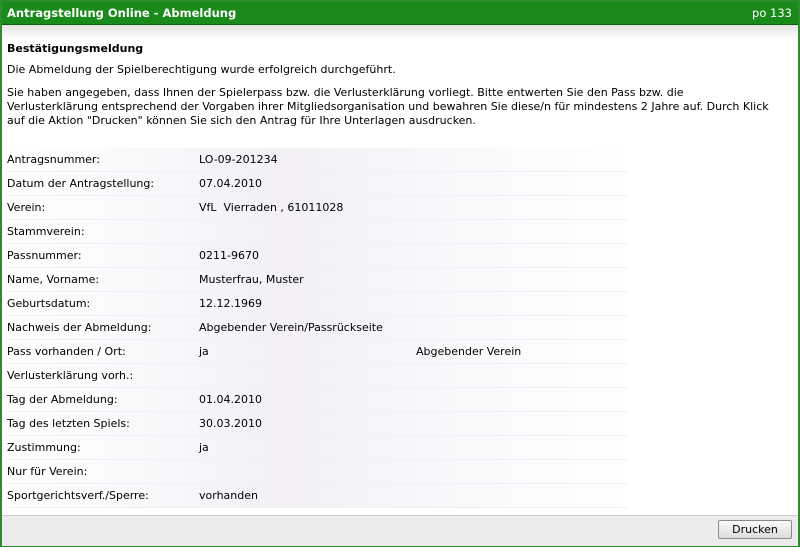  What do you see at coordinates (317, 448) in the screenshot?
I see `row-zustimmung: Zustimmung: ja` at bounding box center [317, 448].